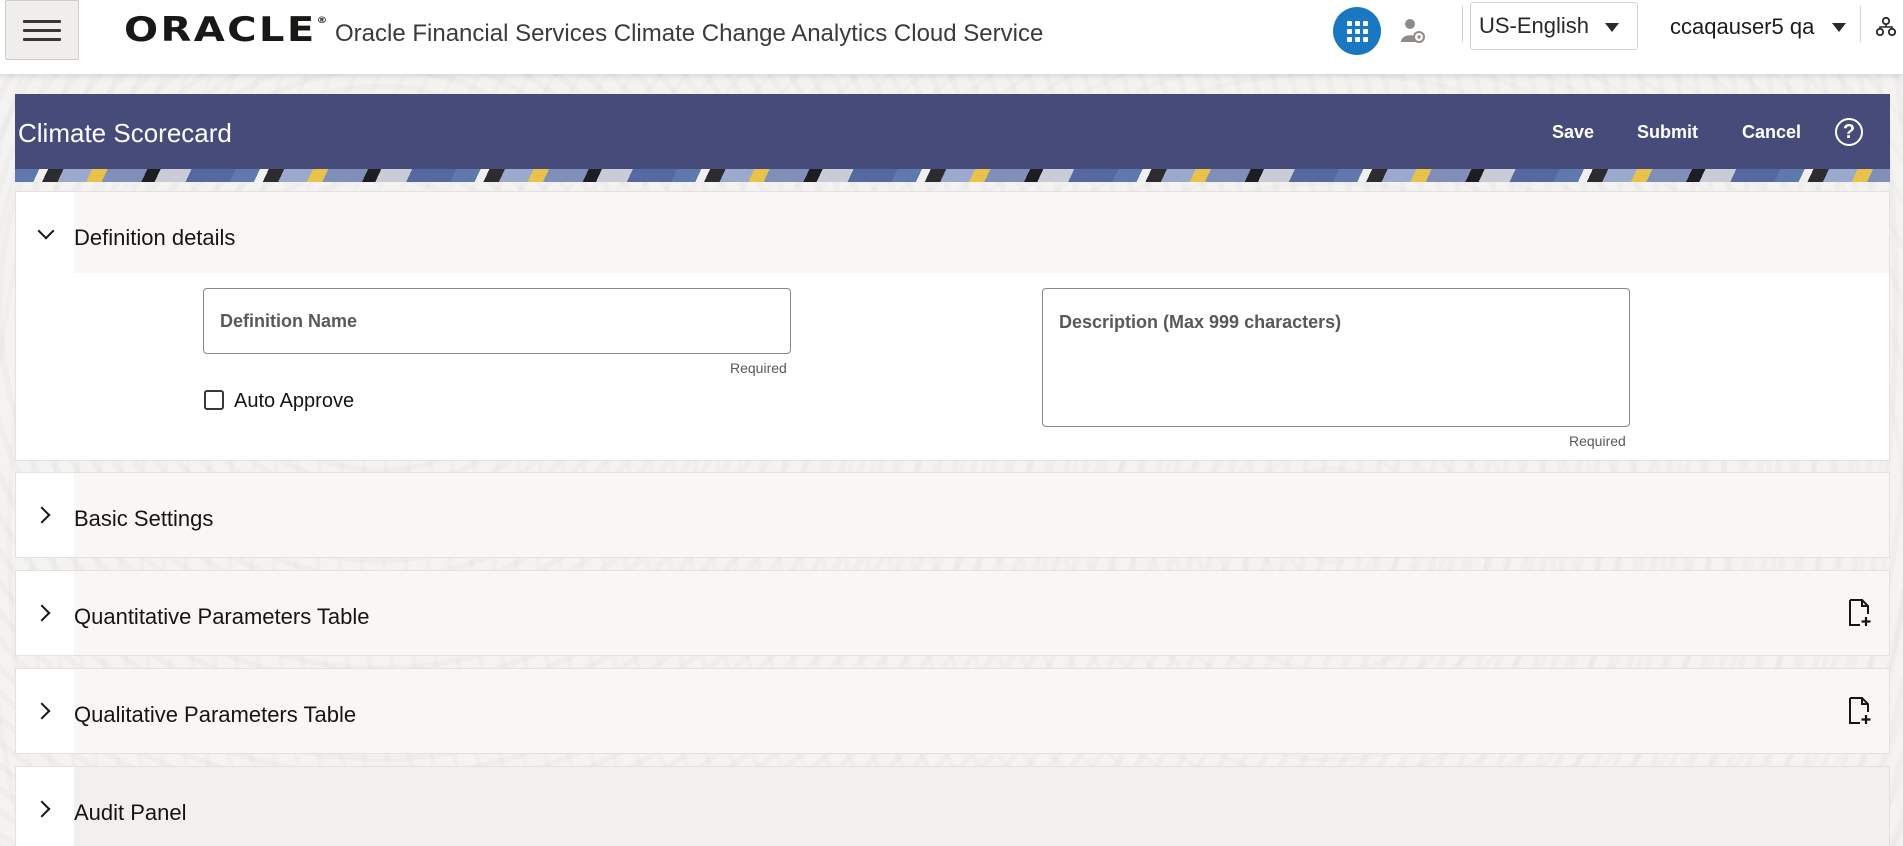 The height and width of the screenshot is (846, 1903). I want to click on user-menu: ccaqauser5 qa, so click(1758, 27).